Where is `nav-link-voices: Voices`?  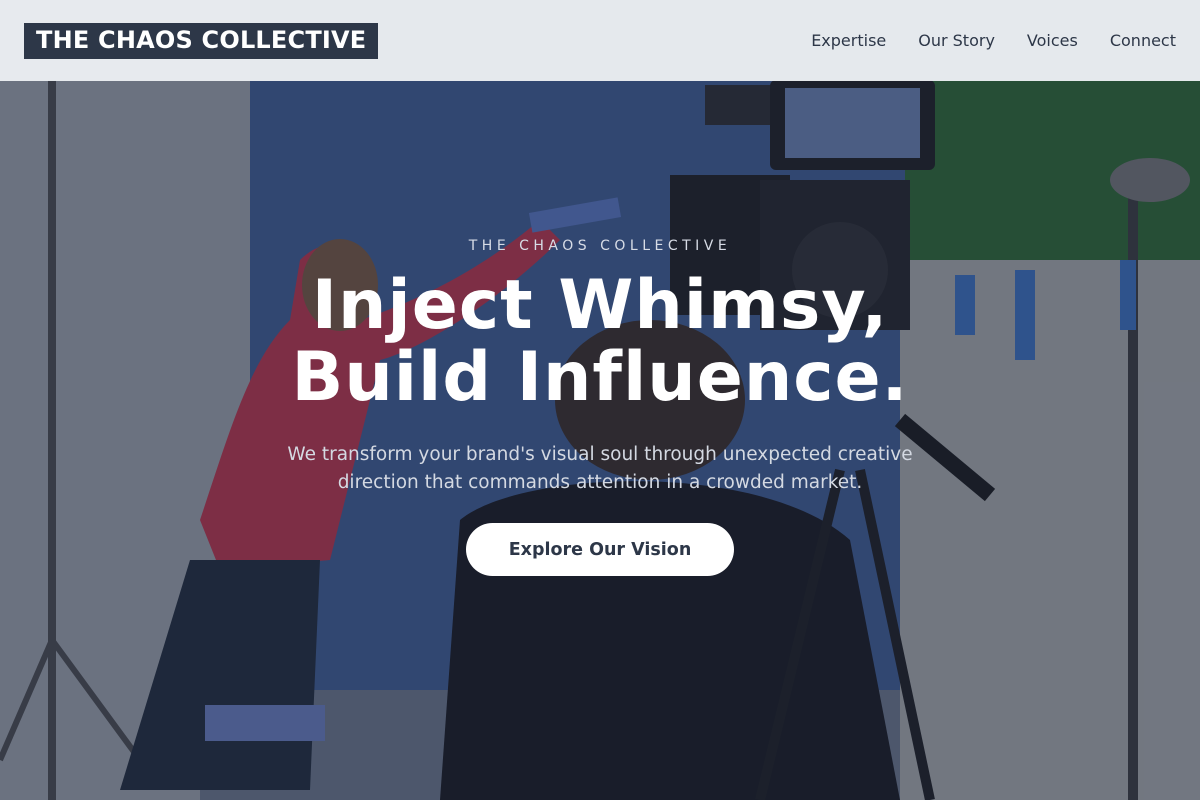
nav-link-voices: Voices is located at coordinates (1052, 40).